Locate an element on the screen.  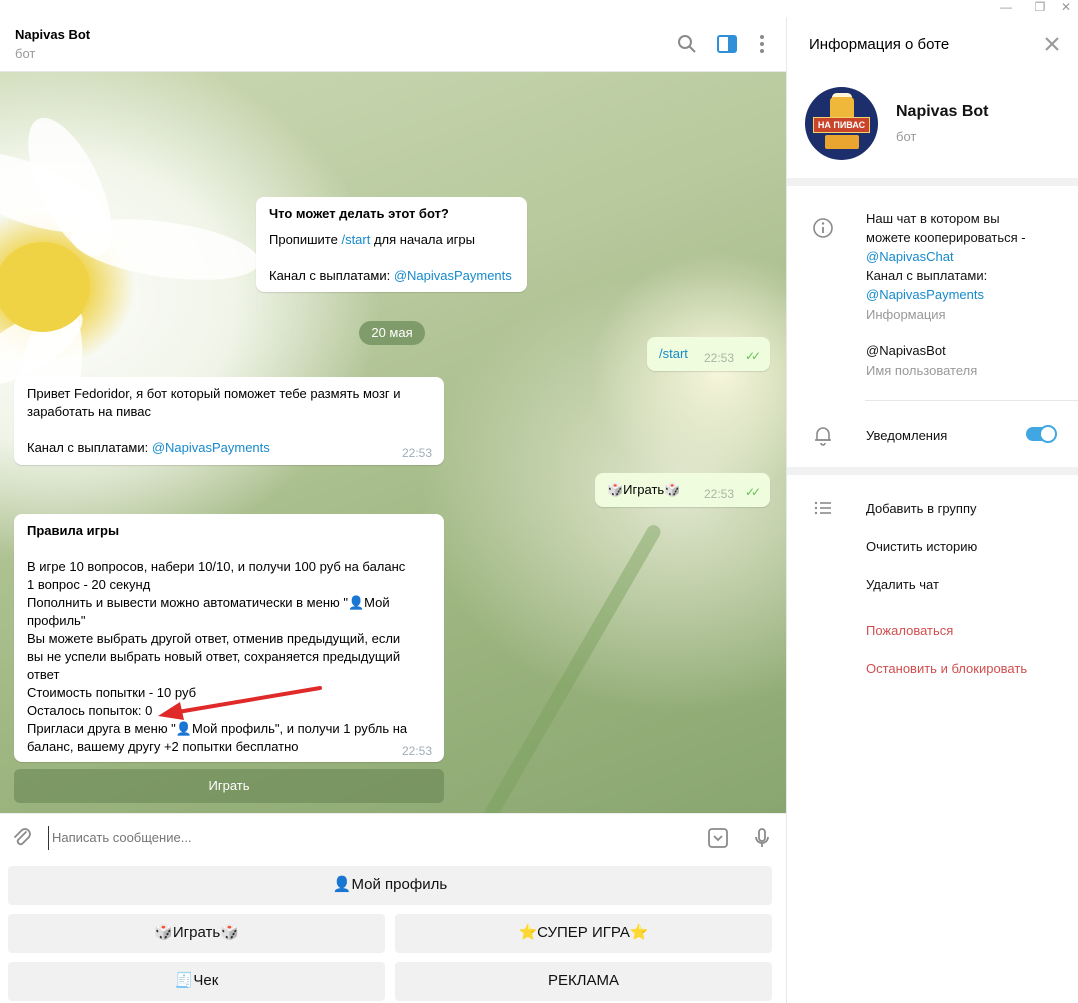
play-inline-button: Играть is located at coordinates (229, 786).